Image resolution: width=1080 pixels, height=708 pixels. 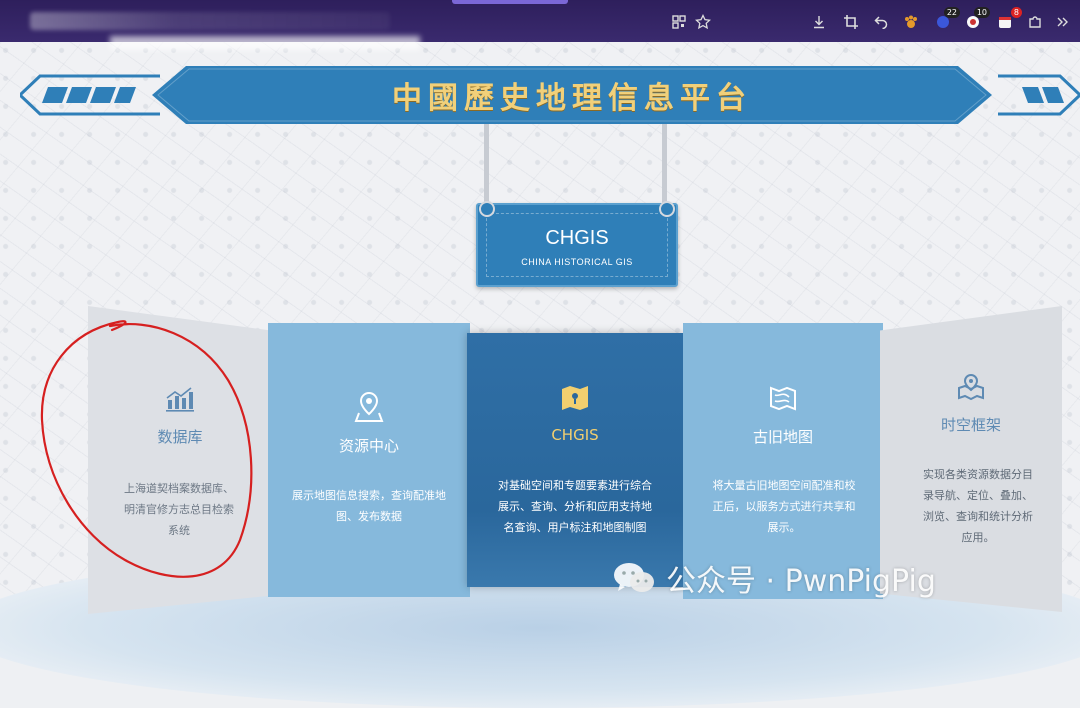 I want to click on bookmark-star-icon, so click(x=703, y=22).